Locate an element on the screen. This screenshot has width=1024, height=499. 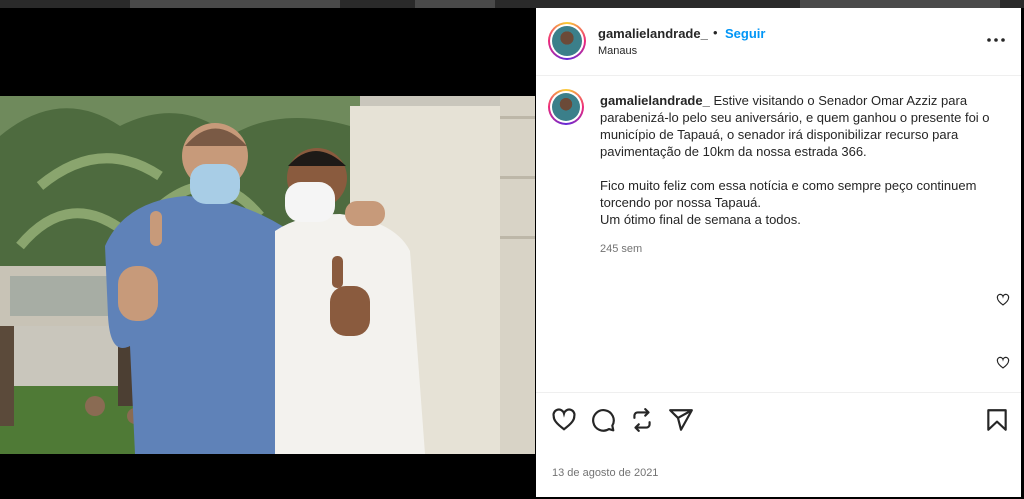
username-link: gamalielandrade_ is located at coordinates (653, 33).